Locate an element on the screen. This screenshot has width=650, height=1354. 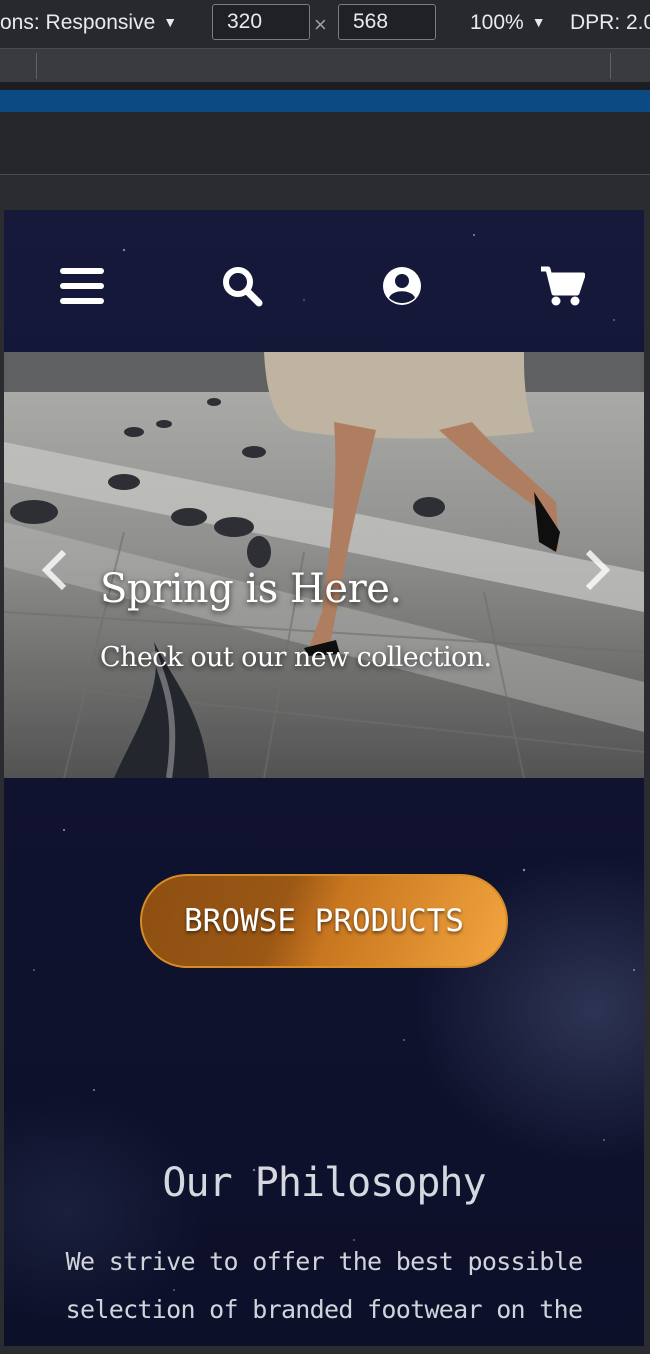
media-query-bar is located at coordinates (325, 65).